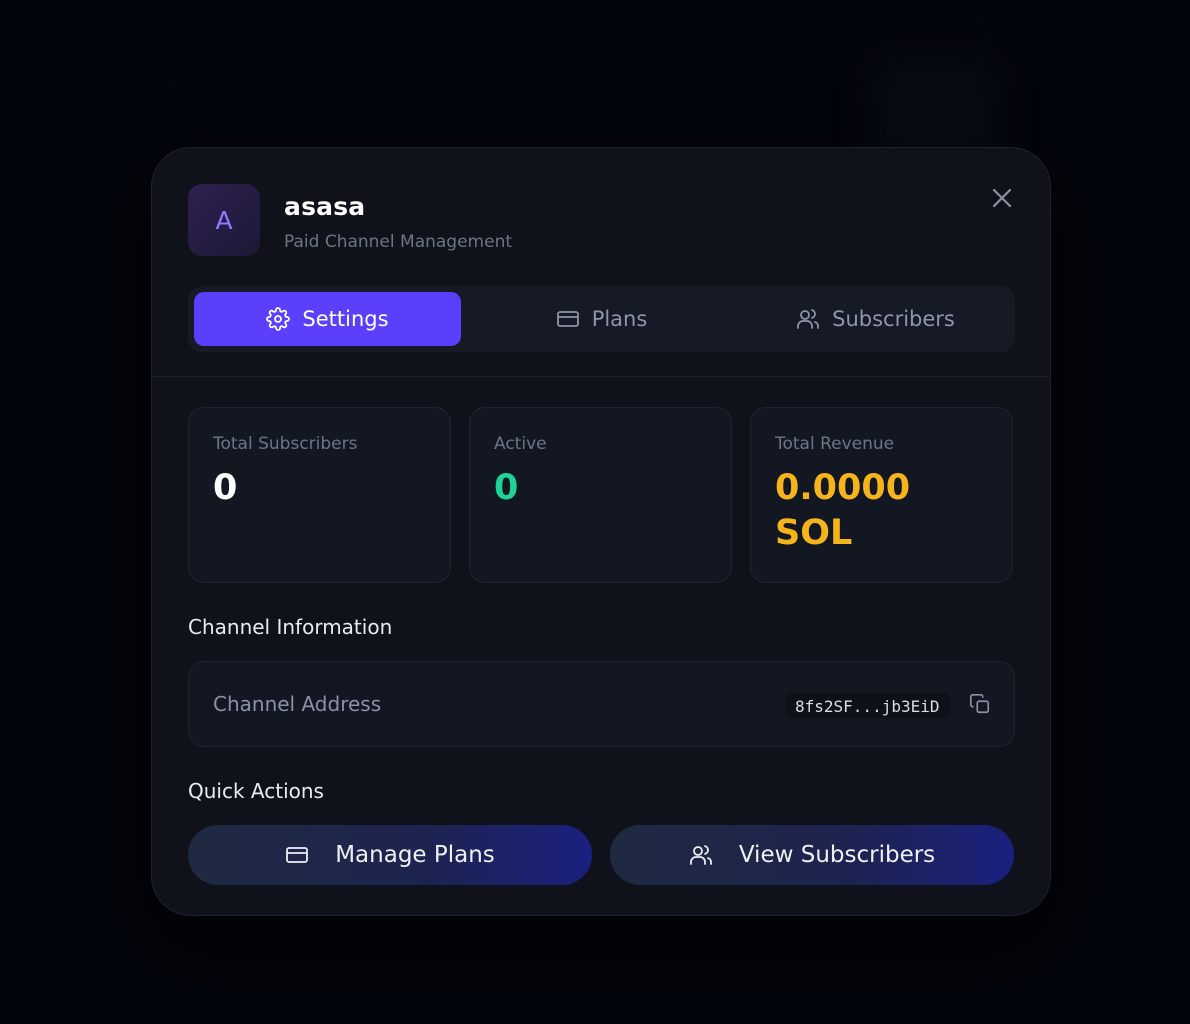  What do you see at coordinates (278, 319) in the screenshot?
I see `gear-icon` at bounding box center [278, 319].